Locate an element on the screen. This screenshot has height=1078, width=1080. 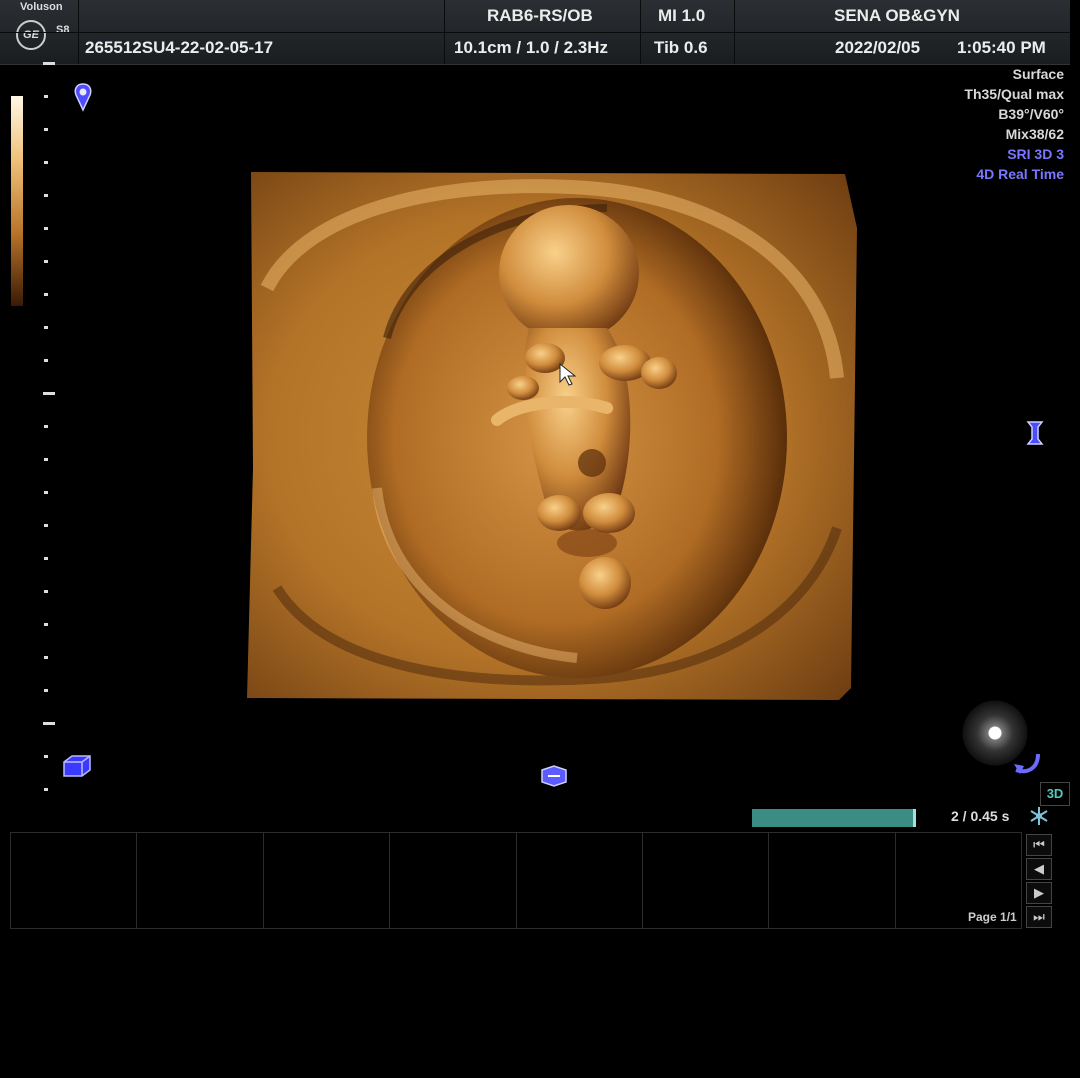
next-page-button: ▶ is located at coordinates (1039, 893).